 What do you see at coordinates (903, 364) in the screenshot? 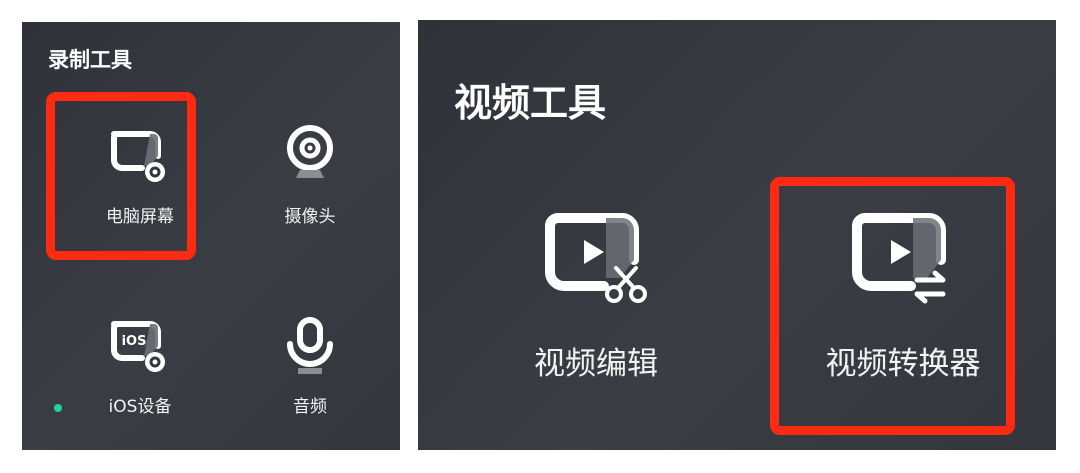
I see `video-convert-label: 视频转换器` at bounding box center [903, 364].